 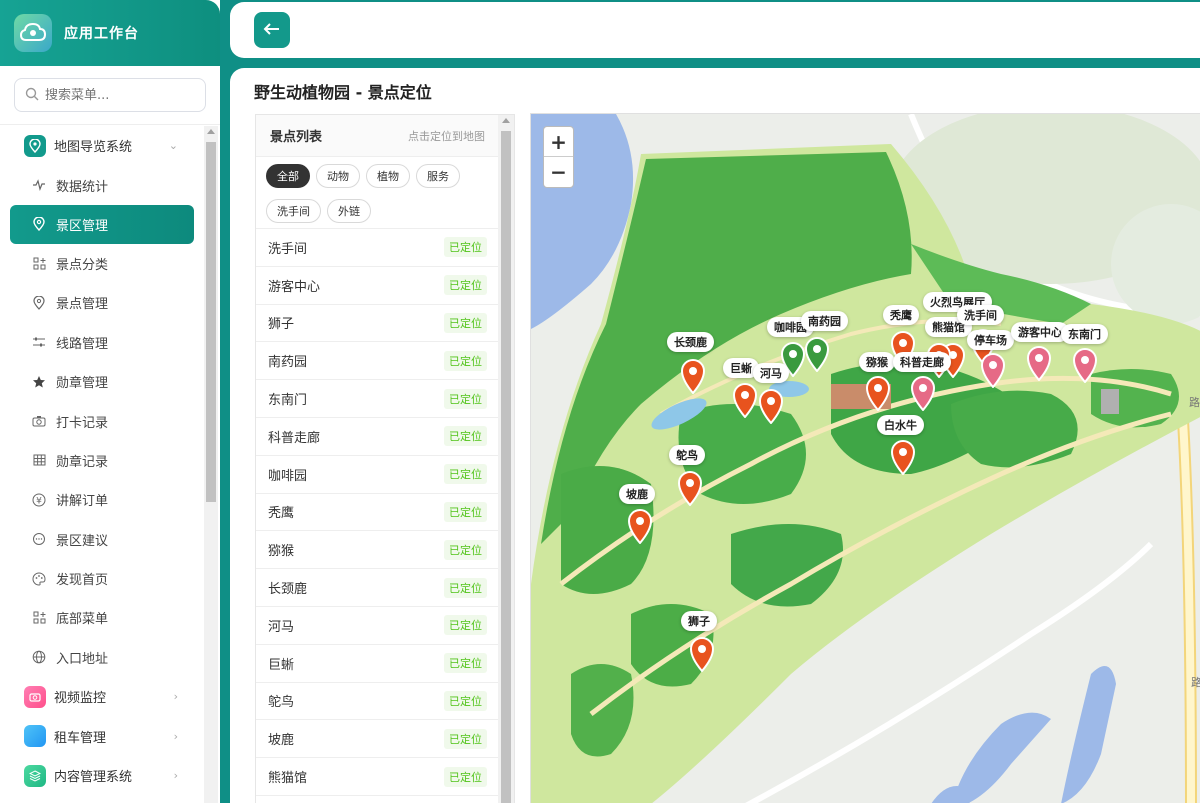 What do you see at coordinates (446, 136) in the screenshot?
I see `spot-list-hint: 点击定位到地图` at bounding box center [446, 136].